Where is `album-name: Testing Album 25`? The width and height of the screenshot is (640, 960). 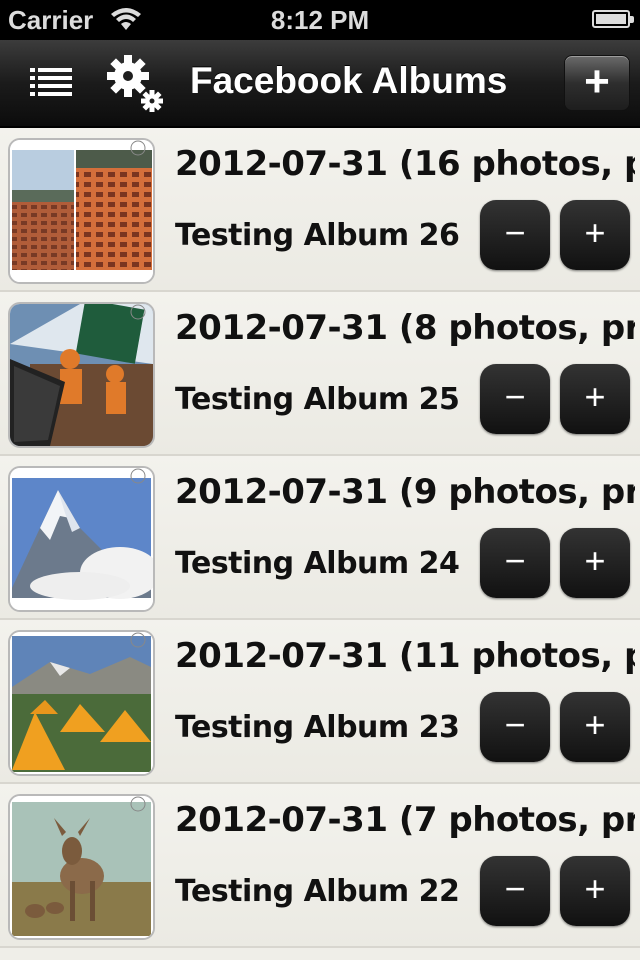 album-name: Testing Album 25 is located at coordinates (317, 399).